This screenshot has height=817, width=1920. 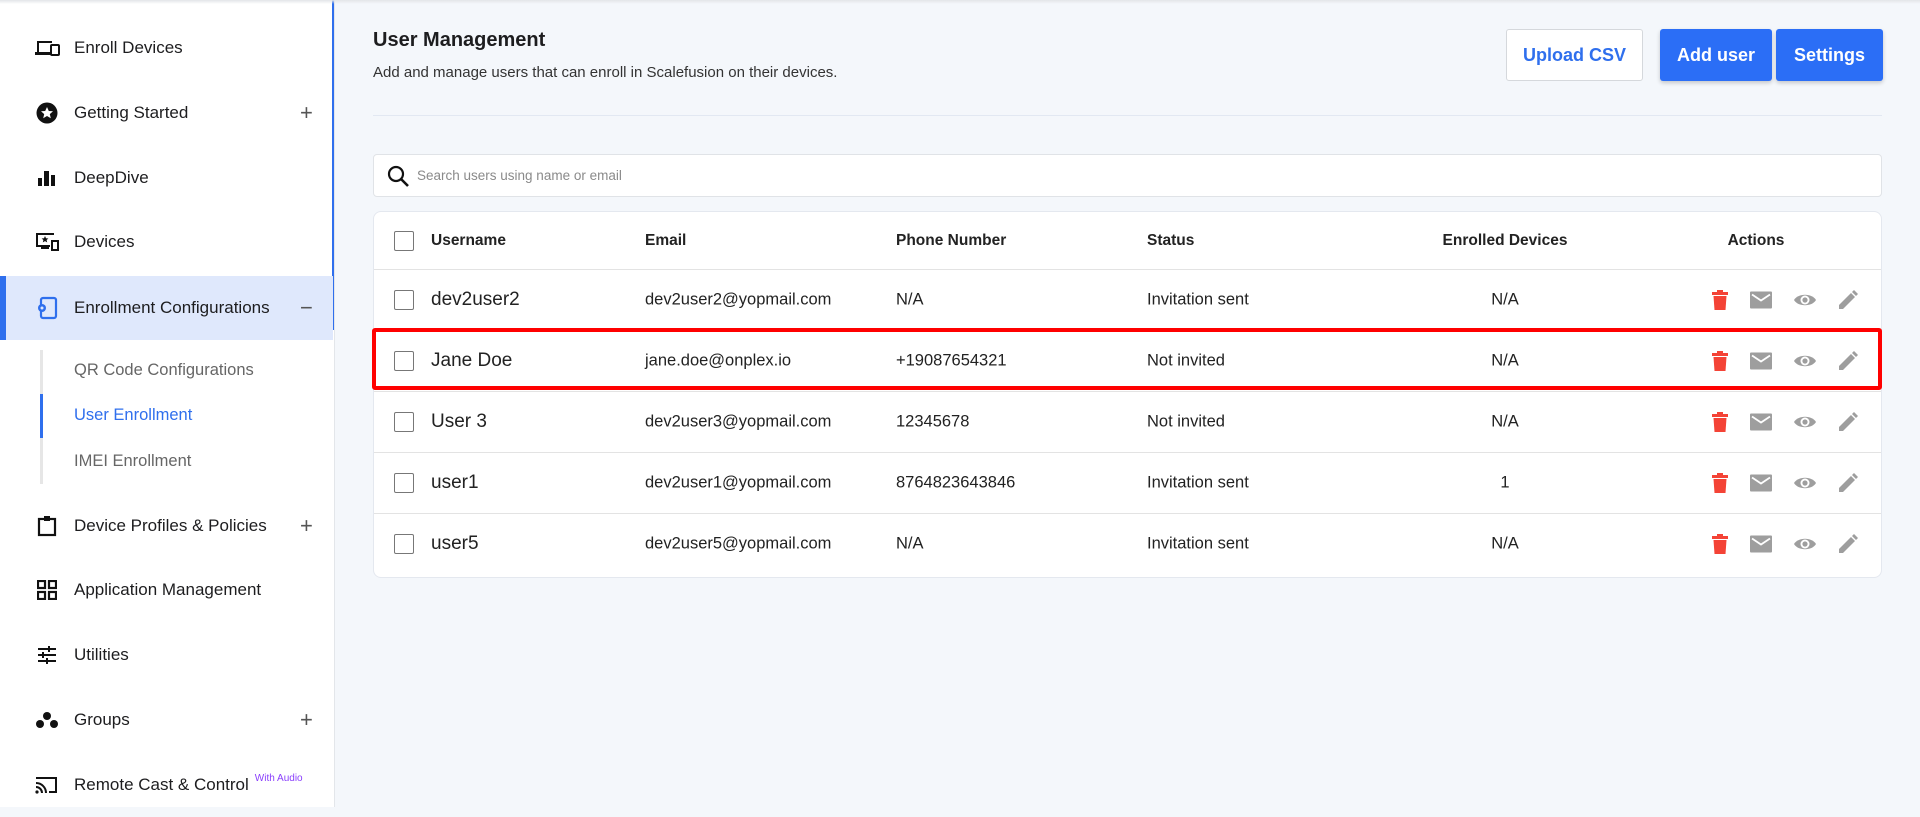 What do you see at coordinates (1574, 55) in the screenshot?
I see `upload-csv-button: Upload CSV` at bounding box center [1574, 55].